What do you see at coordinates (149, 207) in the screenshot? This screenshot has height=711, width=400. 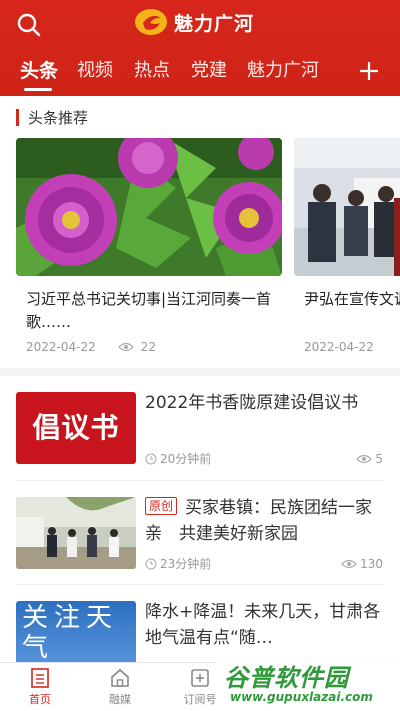 I see `peony-flower-image` at bounding box center [149, 207].